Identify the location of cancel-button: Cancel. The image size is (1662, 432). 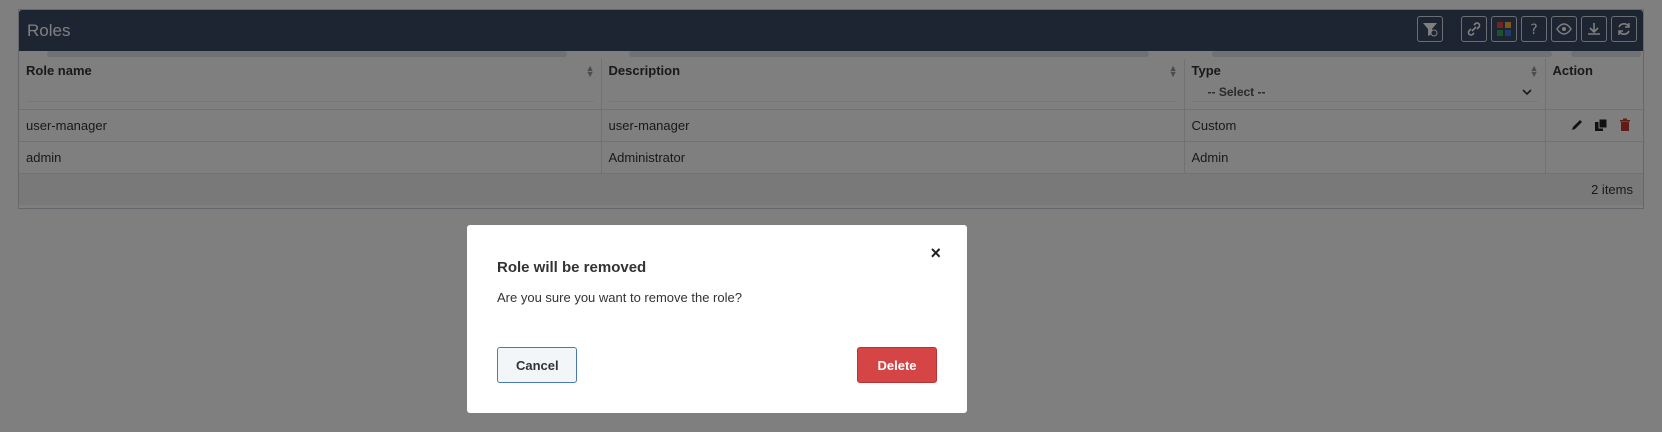
(537, 365).